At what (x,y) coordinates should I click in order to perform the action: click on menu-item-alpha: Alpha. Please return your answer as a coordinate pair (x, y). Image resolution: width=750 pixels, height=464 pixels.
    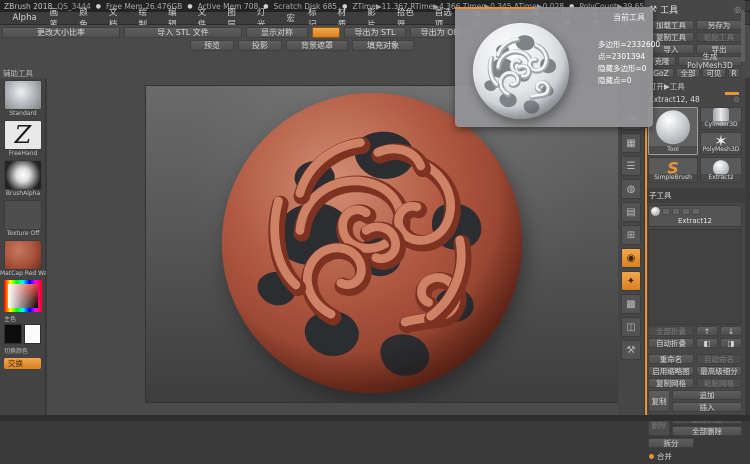
    Looking at the image, I should click on (24, 18).